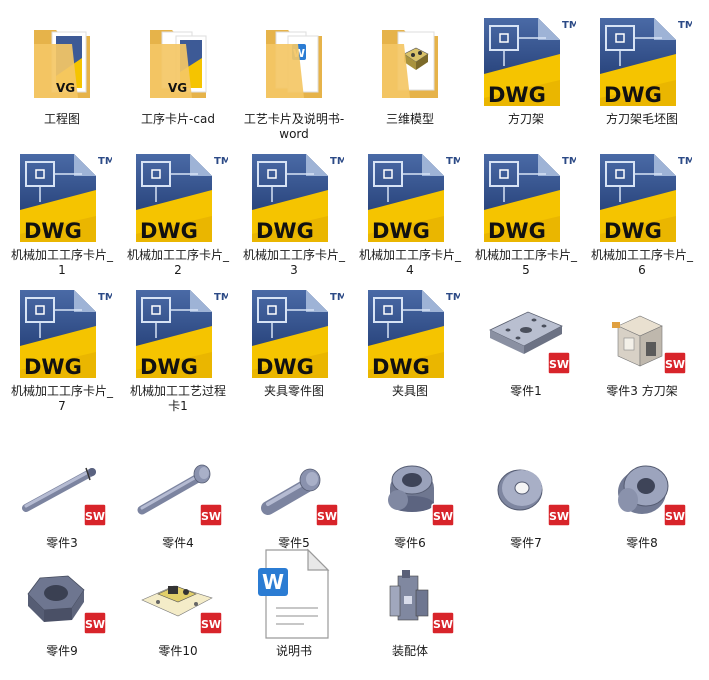  I want to click on file-label: 装配体, so click(409, 651).